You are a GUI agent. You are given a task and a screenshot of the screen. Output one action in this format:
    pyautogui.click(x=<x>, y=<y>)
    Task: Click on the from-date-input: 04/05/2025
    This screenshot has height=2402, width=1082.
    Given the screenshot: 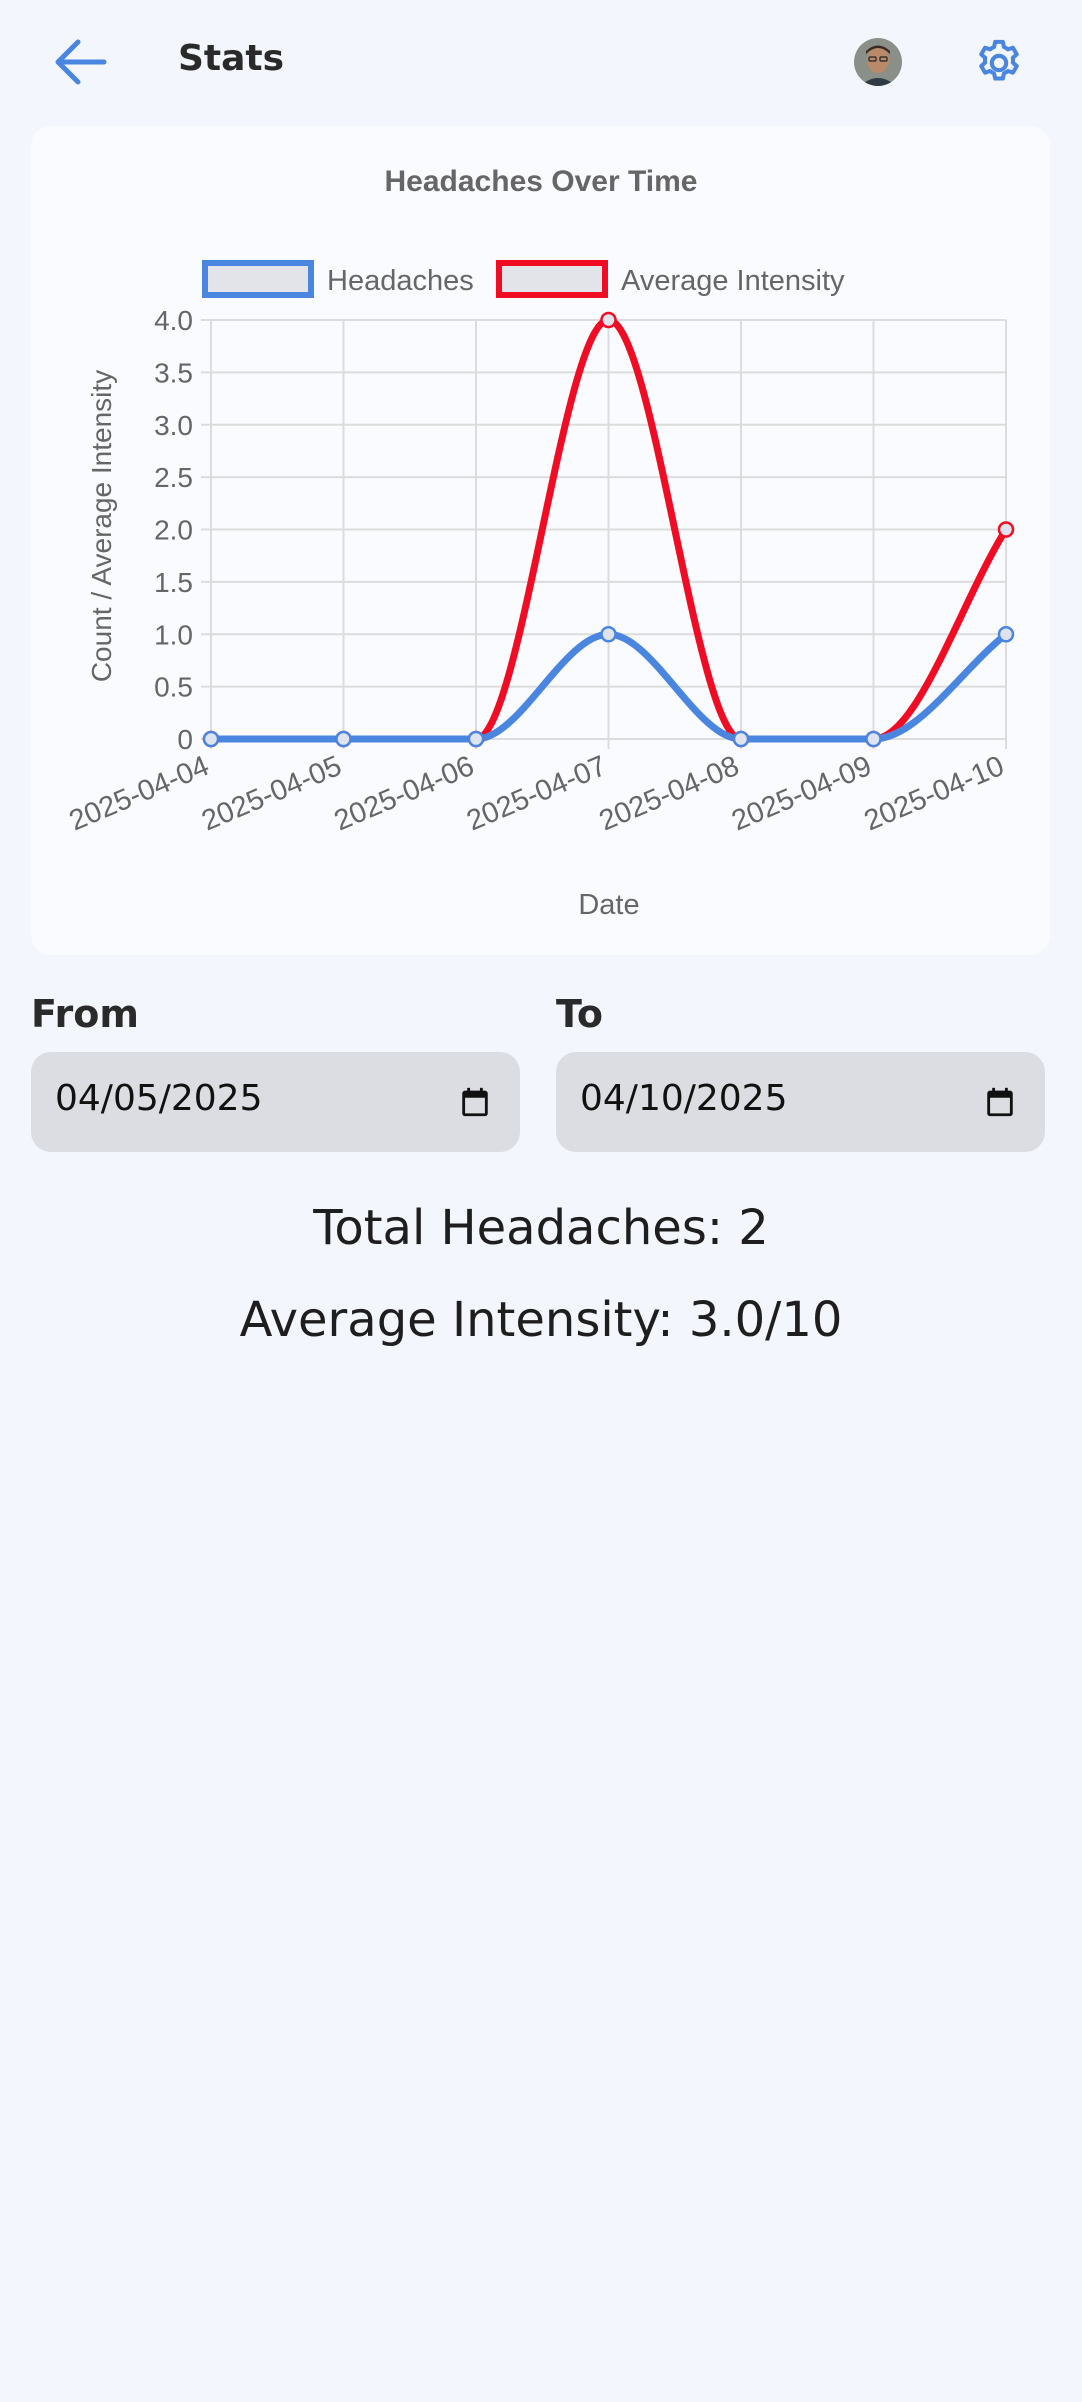 What is the action you would take?
    pyautogui.click(x=275, y=1102)
    